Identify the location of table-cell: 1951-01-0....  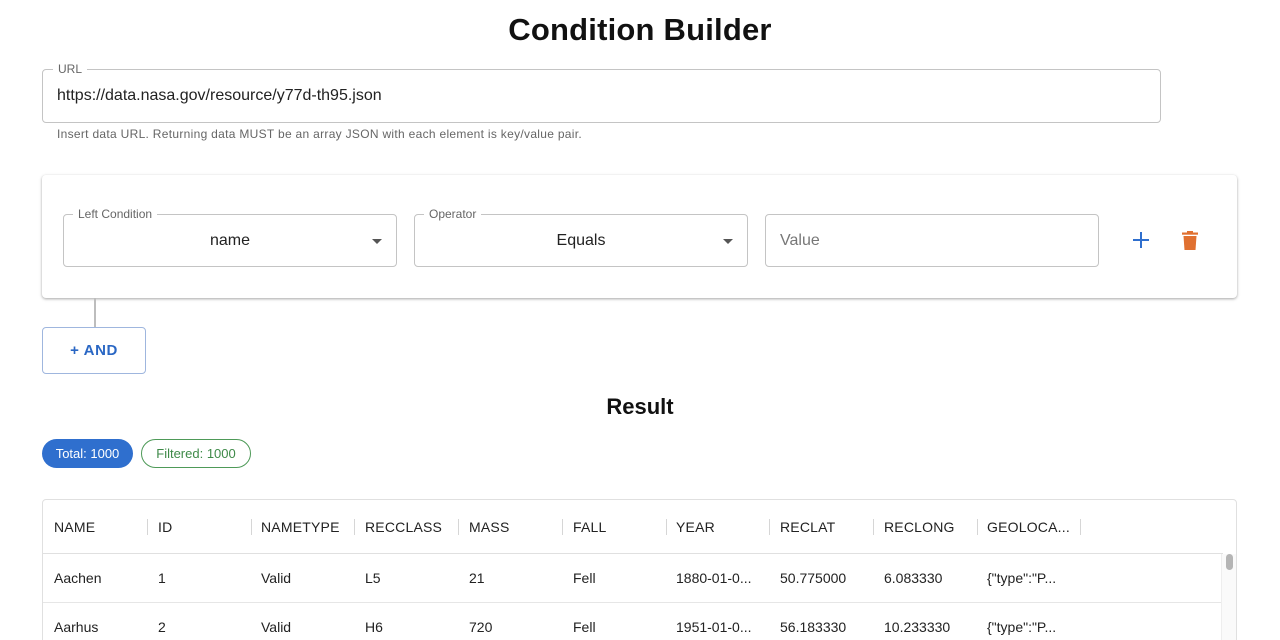
(714, 627).